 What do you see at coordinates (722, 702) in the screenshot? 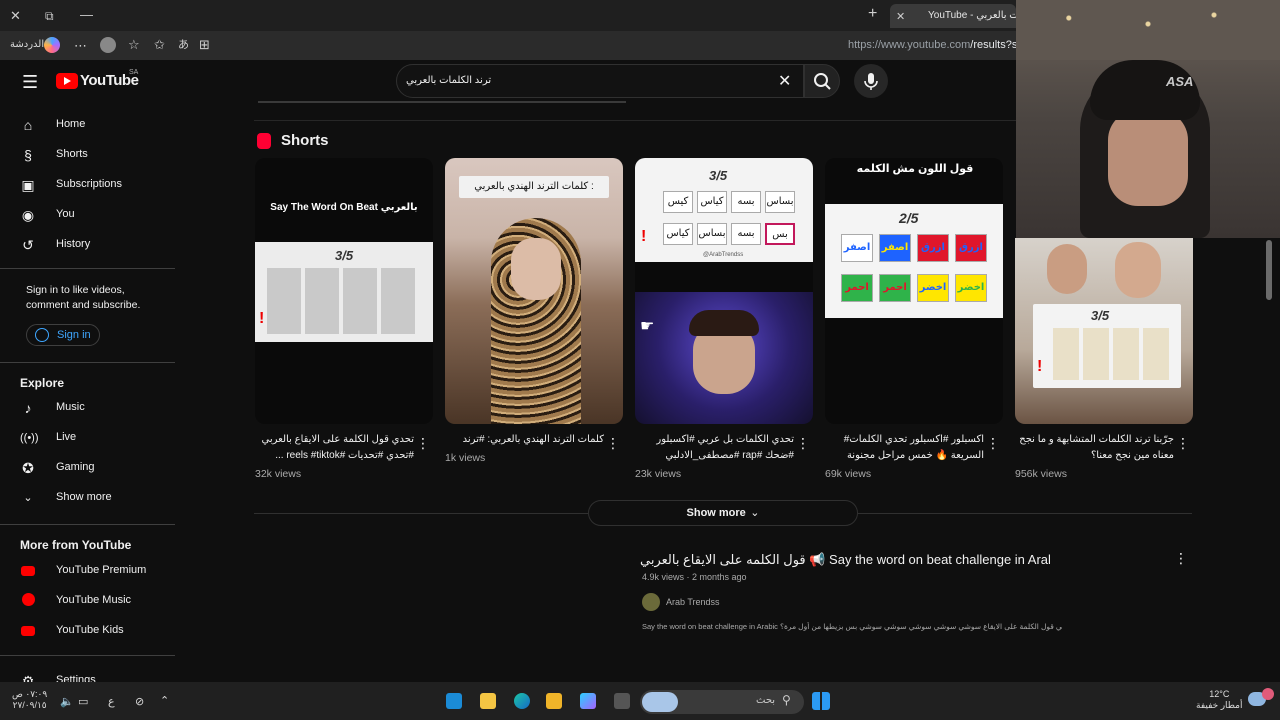
I see `taskbar-search: بحث ⚲` at bounding box center [722, 702].